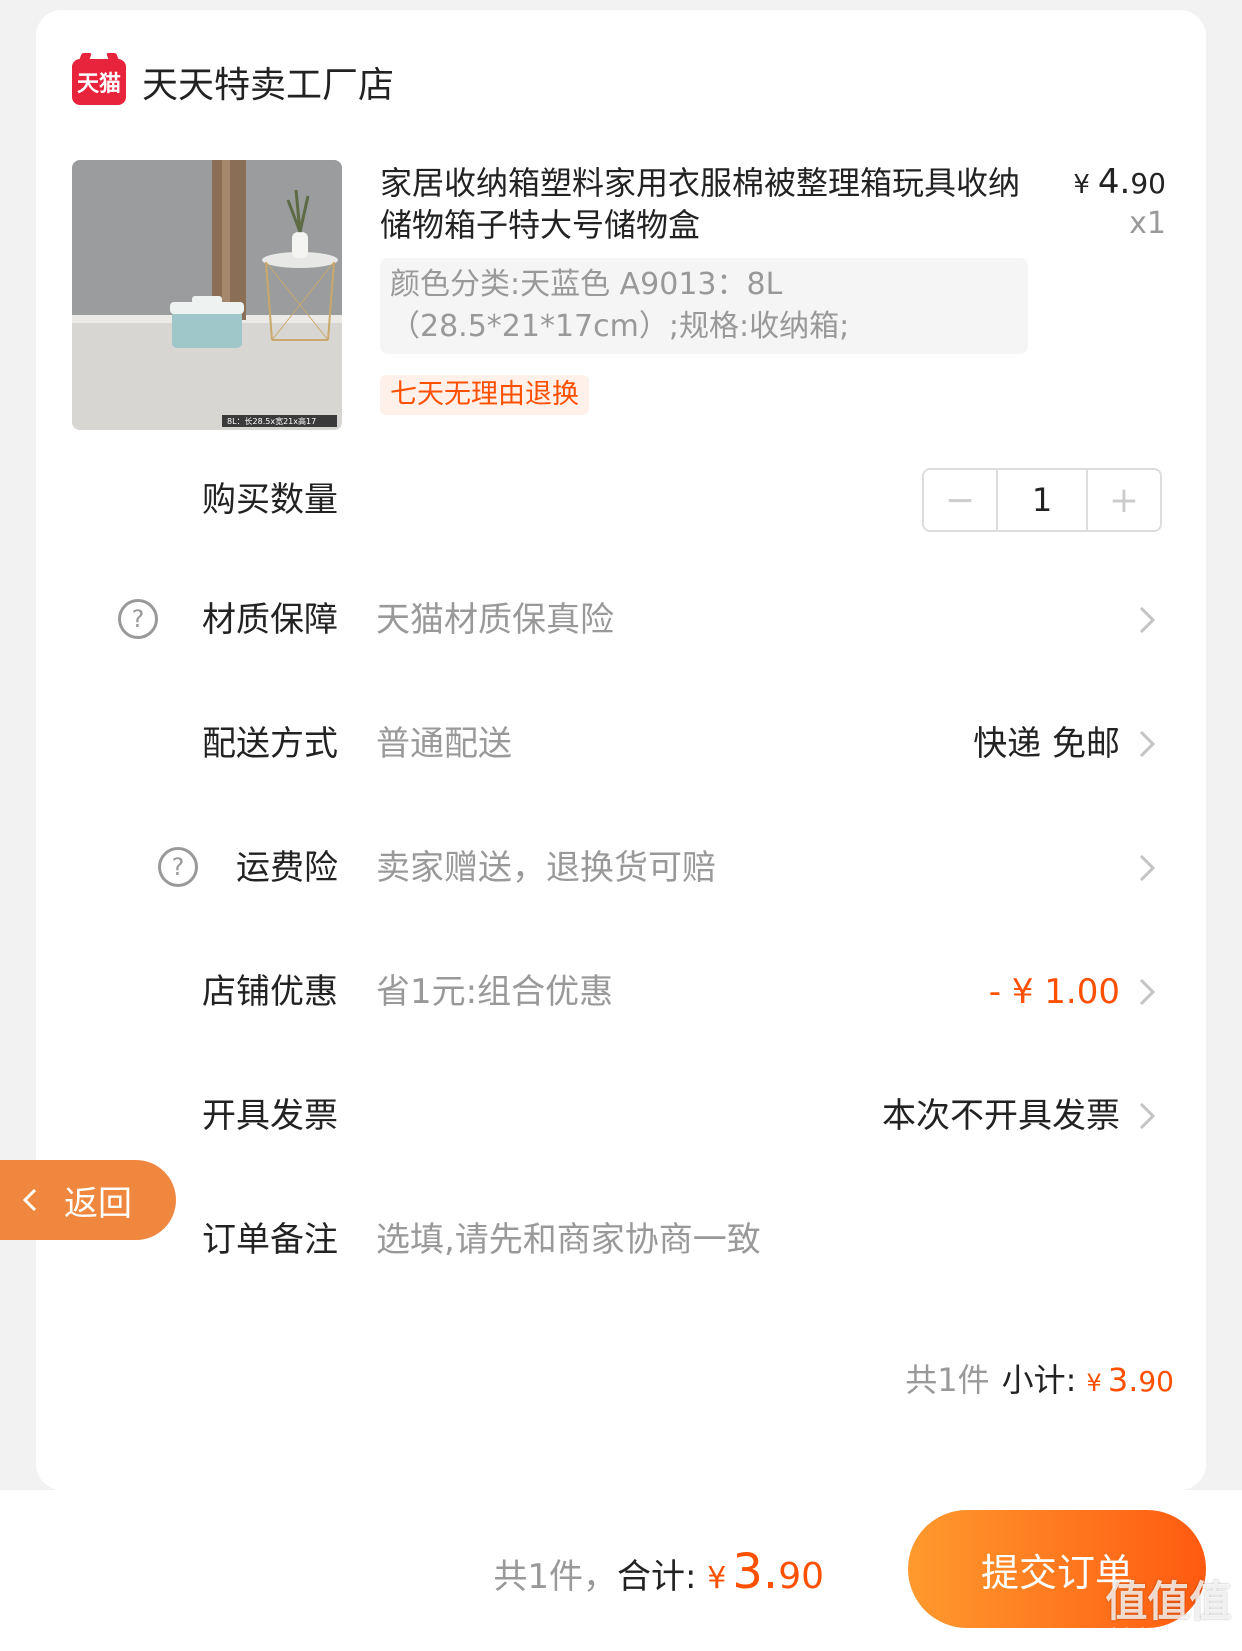 This screenshot has width=1242, height=1651. What do you see at coordinates (270, 620) in the screenshot?
I see `material-label: 材质保障` at bounding box center [270, 620].